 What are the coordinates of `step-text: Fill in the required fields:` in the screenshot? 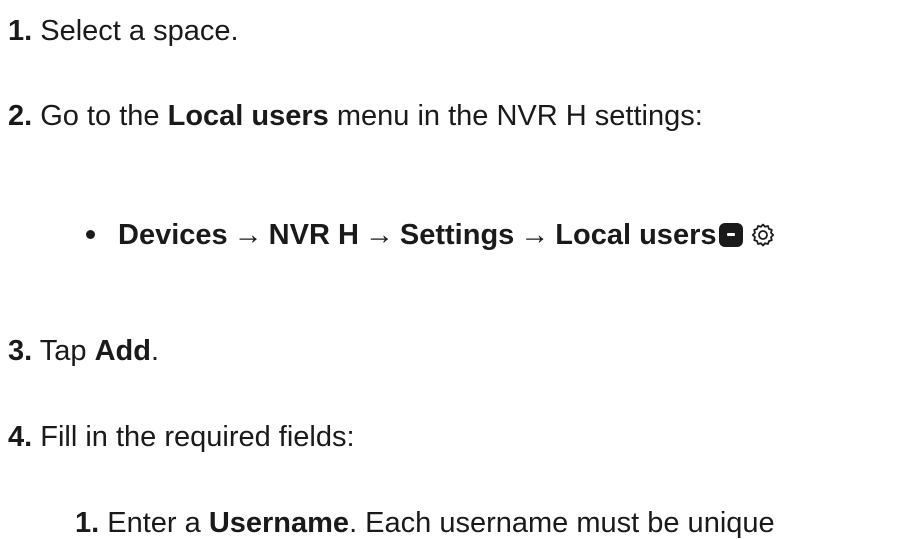 It's located at (197, 437).